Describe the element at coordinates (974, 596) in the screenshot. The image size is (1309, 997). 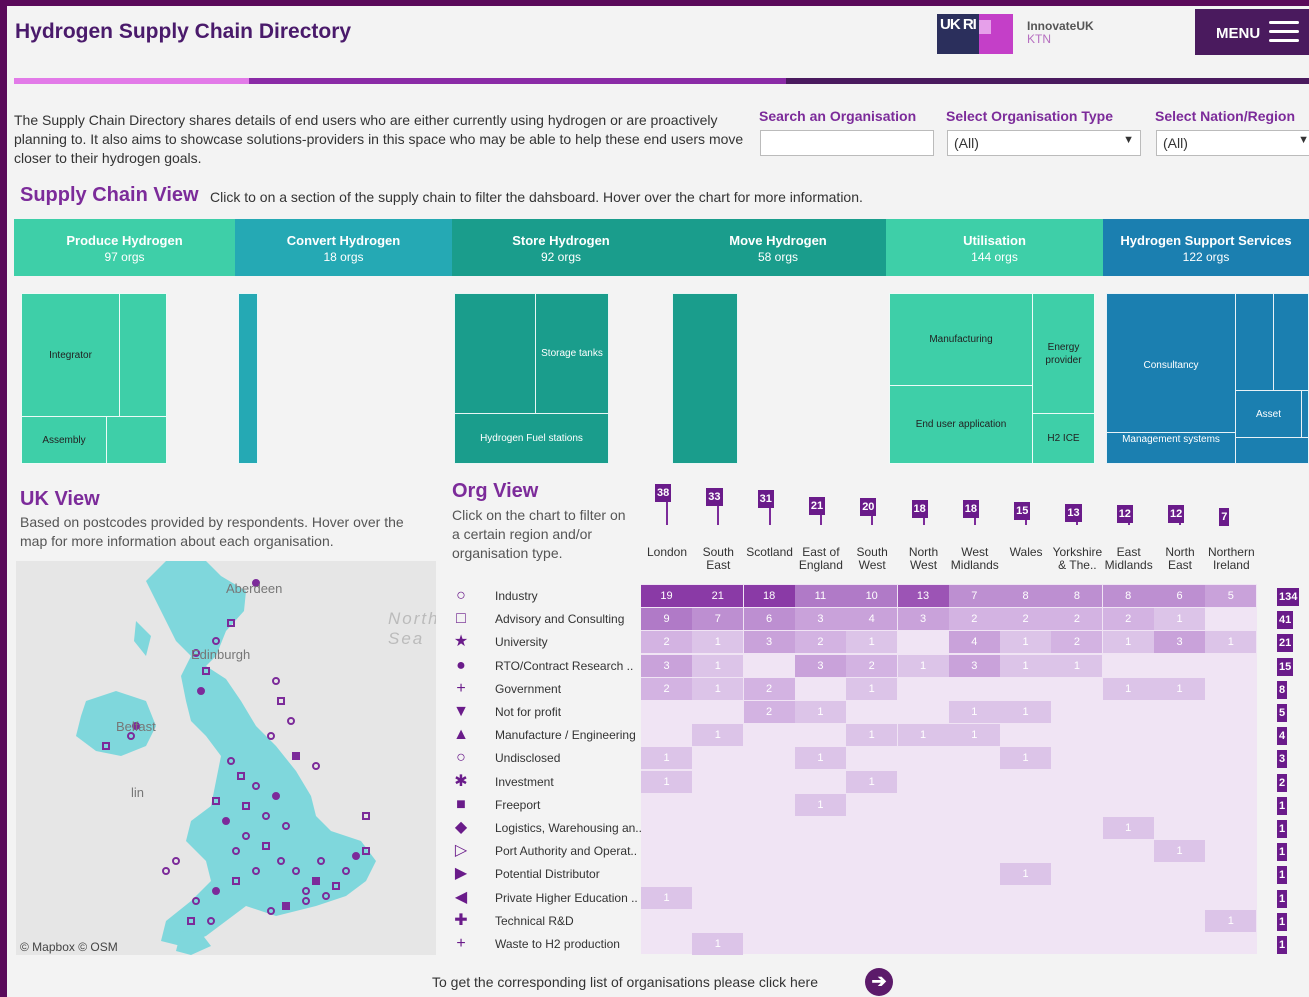
I see `heatmap-cell: 7` at that location.